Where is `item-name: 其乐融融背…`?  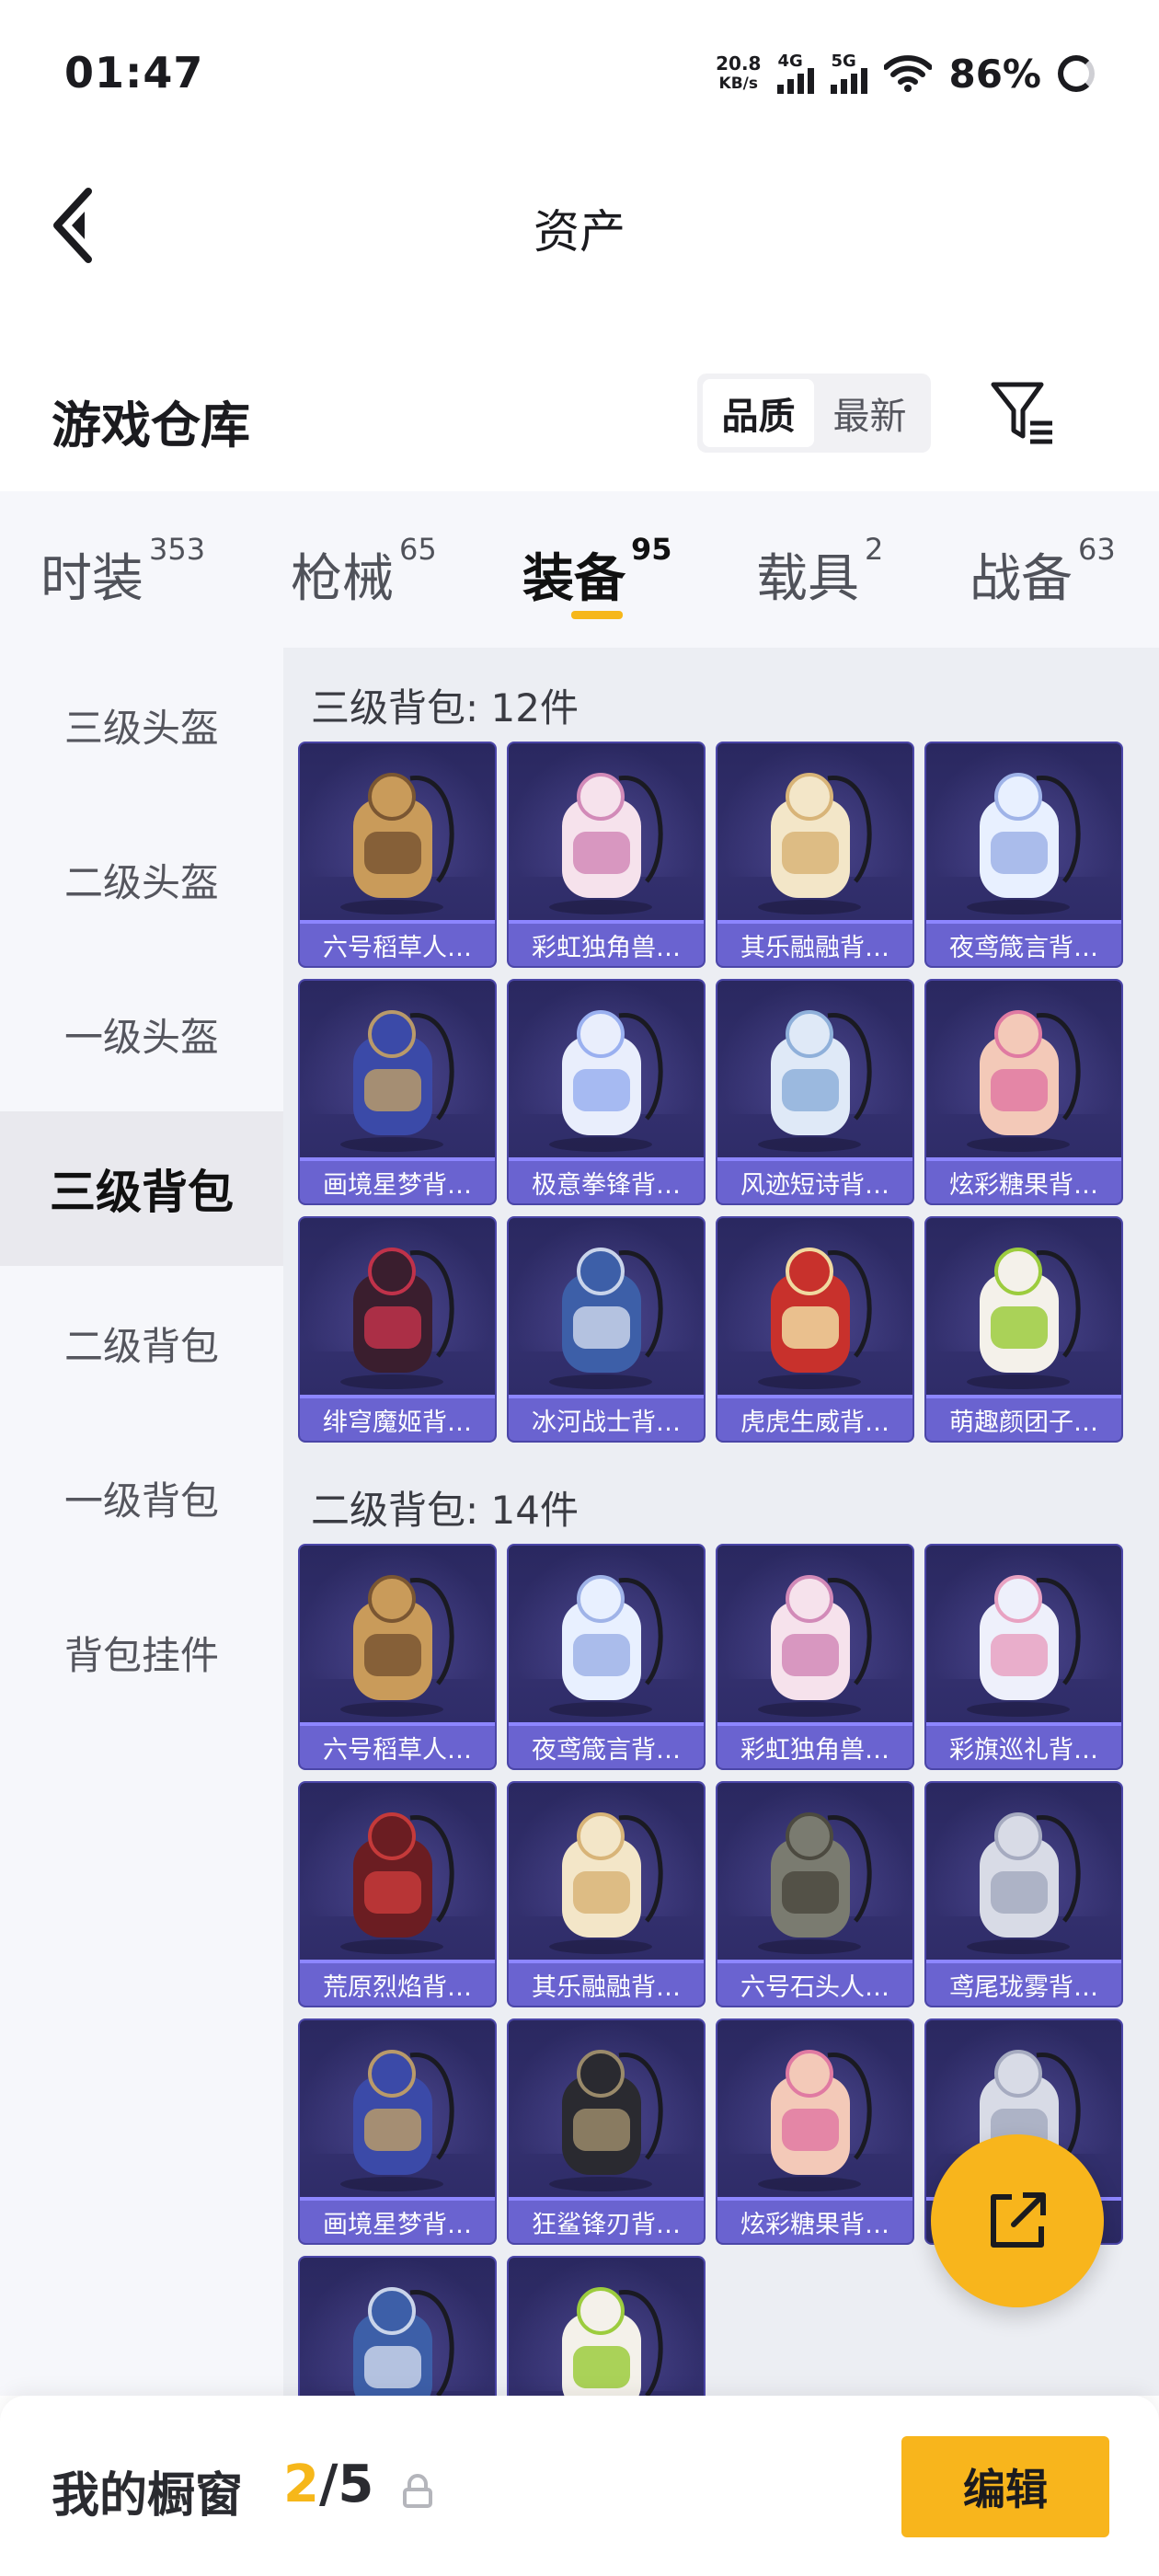
item-name: 其乐融融背… is located at coordinates (814, 945).